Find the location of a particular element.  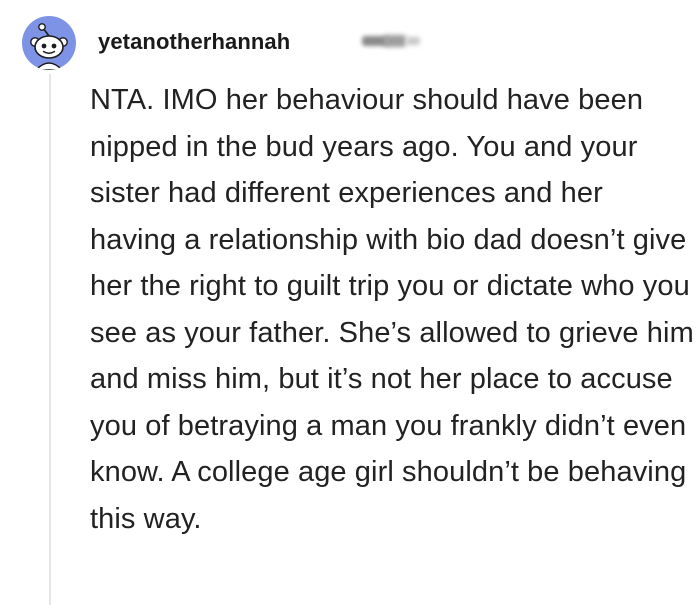

reddit-snoo-avatar-icon is located at coordinates (49, 46).